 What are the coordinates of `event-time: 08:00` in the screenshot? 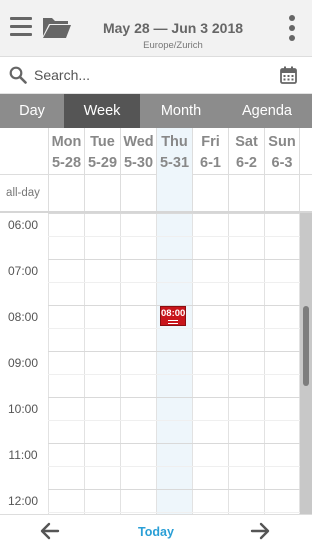 It's located at (173, 313).